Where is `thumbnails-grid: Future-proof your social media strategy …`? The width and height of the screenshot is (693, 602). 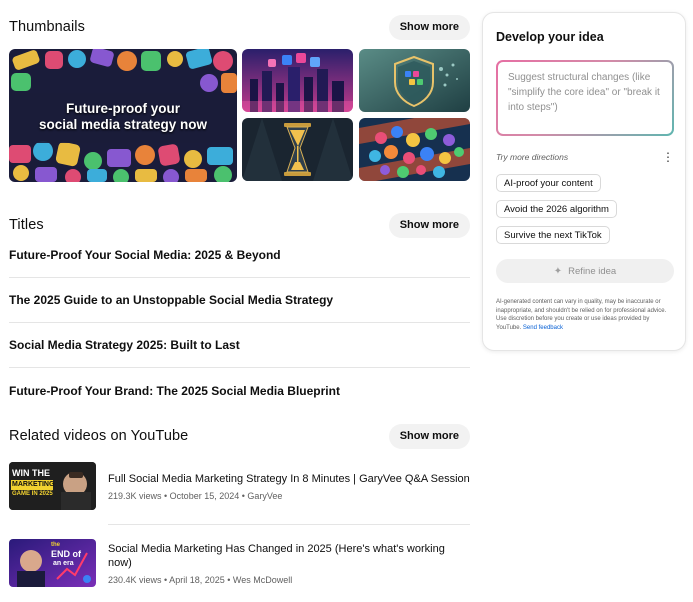 thumbnails-grid: Future-proof your social media strategy … is located at coordinates (239, 115).